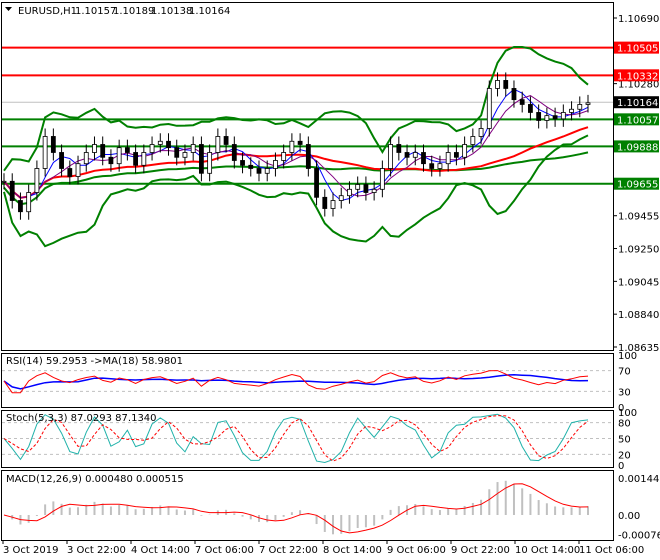 The width and height of the screenshot is (660, 560). I want to click on price-tick-label: 1.09250, so click(638, 250).